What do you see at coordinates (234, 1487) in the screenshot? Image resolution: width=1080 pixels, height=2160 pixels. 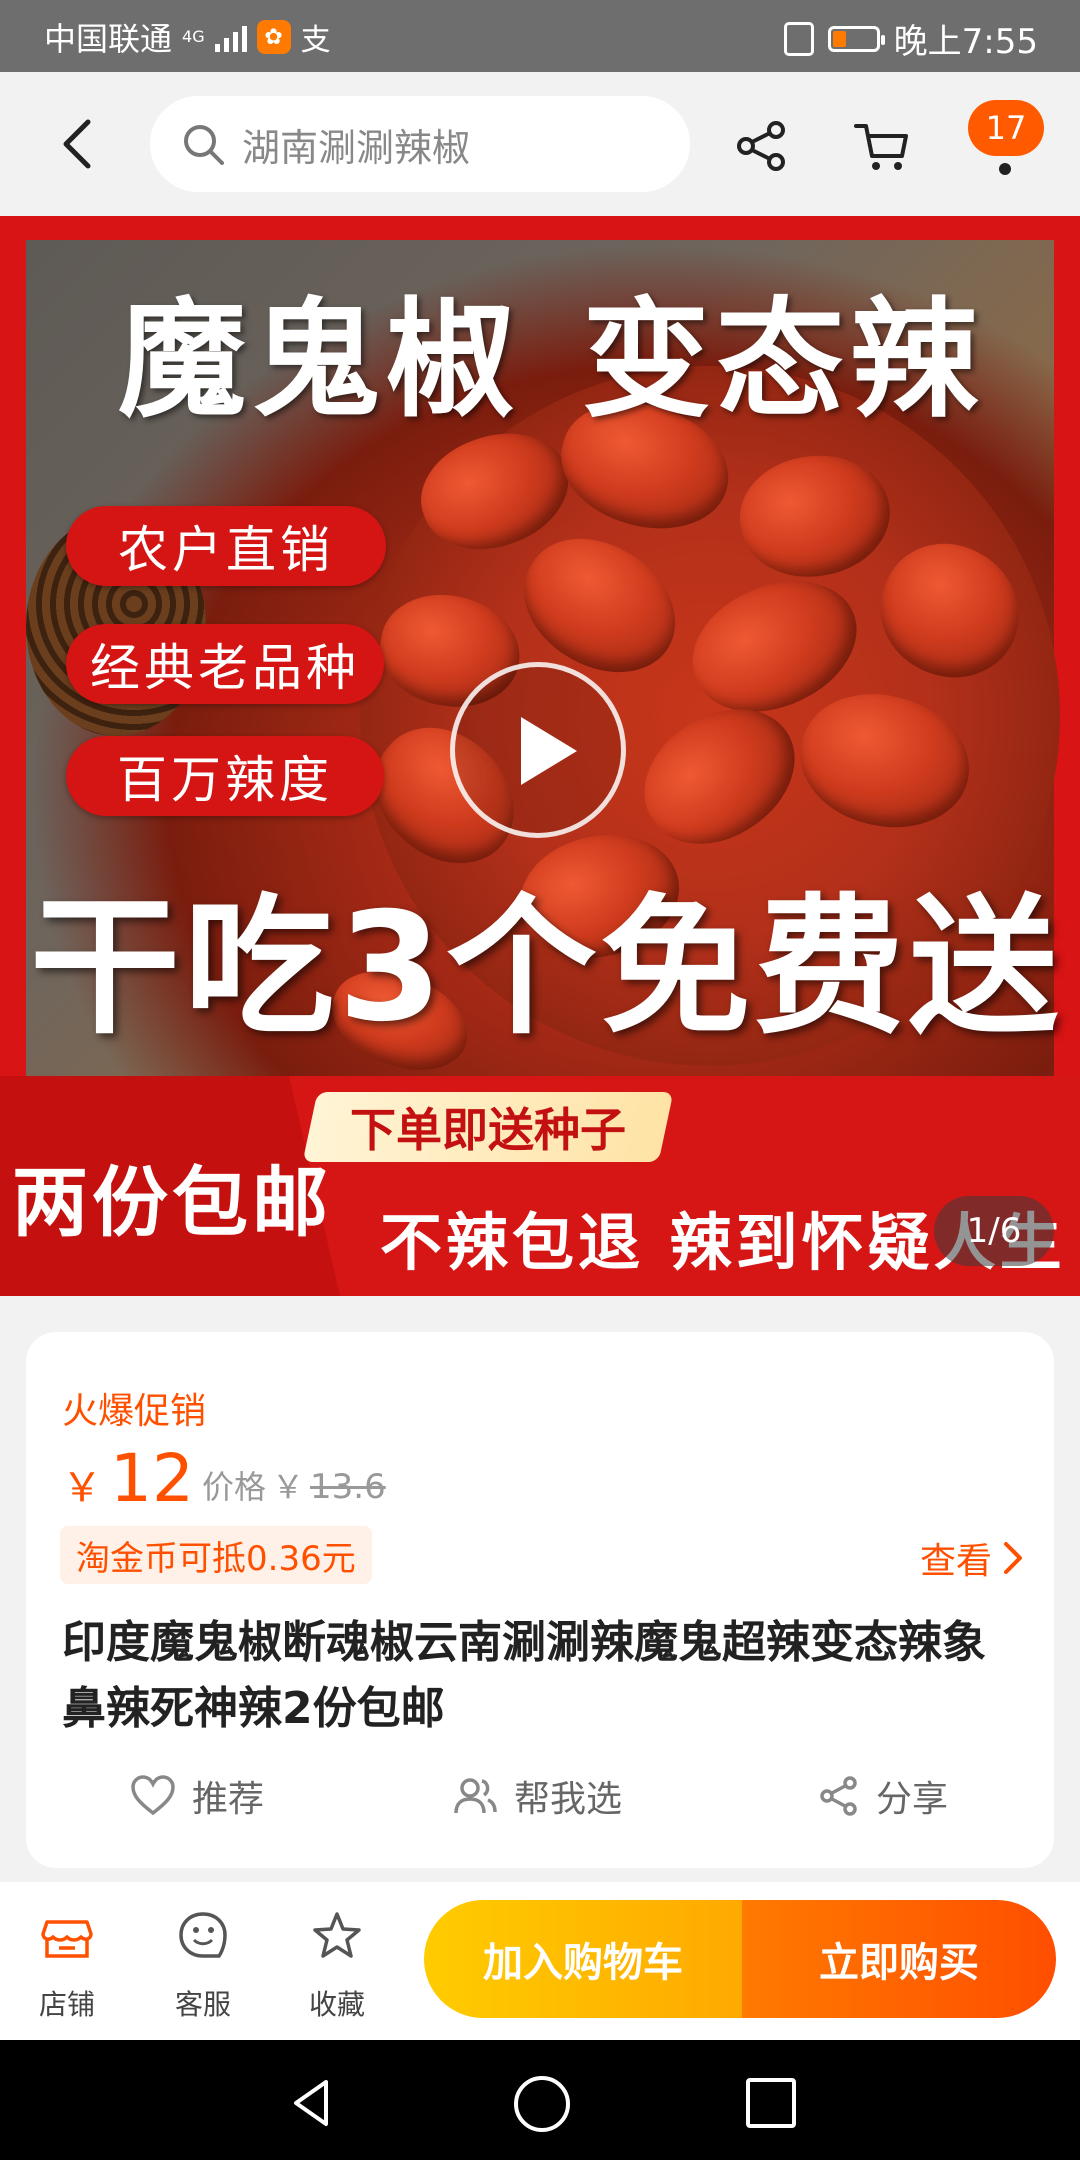 I see `original-price-label: 价格` at bounding box center [234, 1487].